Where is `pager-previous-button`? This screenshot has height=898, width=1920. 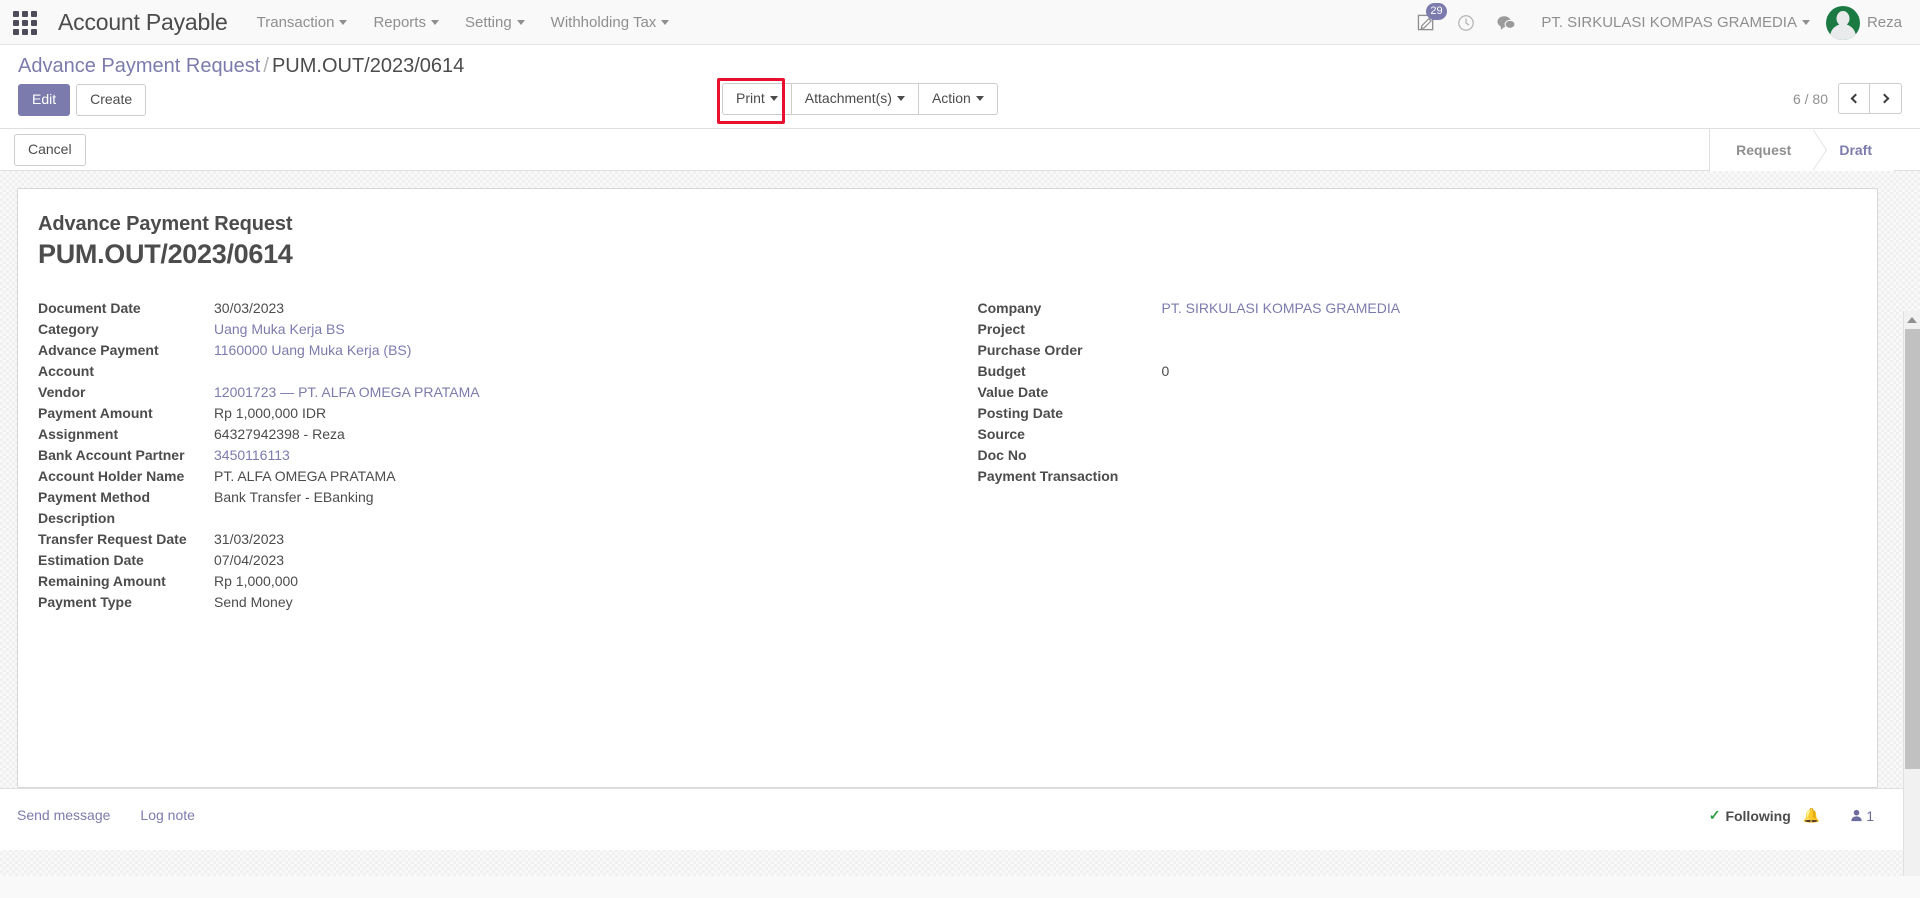
pager-previous-button is located at coordinates (1854, 98).